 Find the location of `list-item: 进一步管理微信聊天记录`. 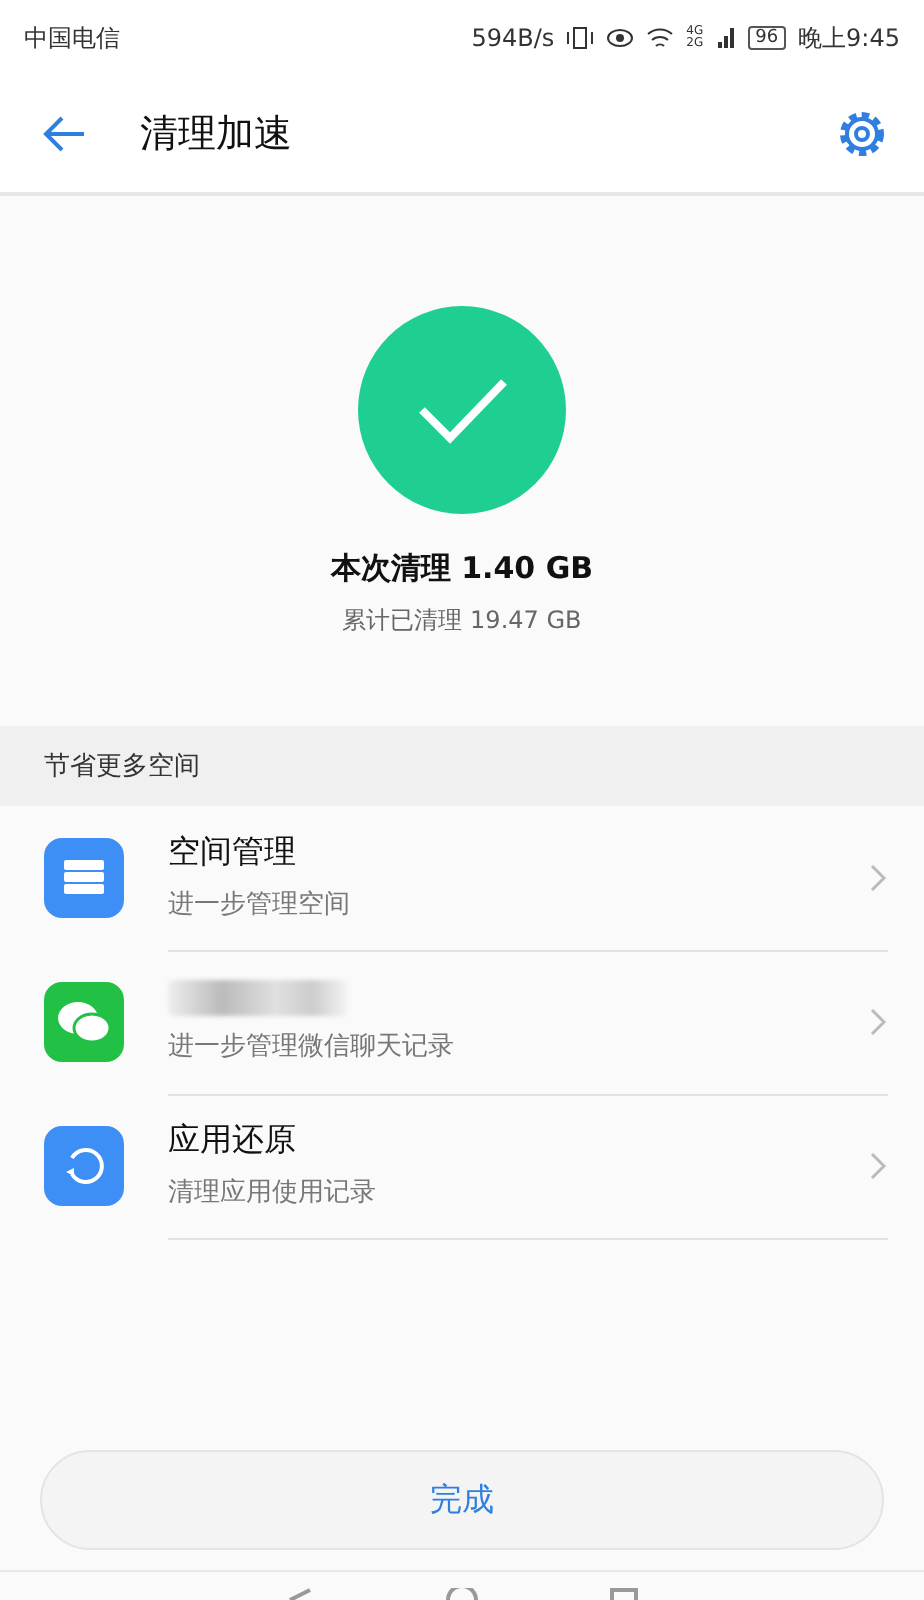

list-item: 进一步管理微信聊天记录 is located at coordinates (462, 1022).